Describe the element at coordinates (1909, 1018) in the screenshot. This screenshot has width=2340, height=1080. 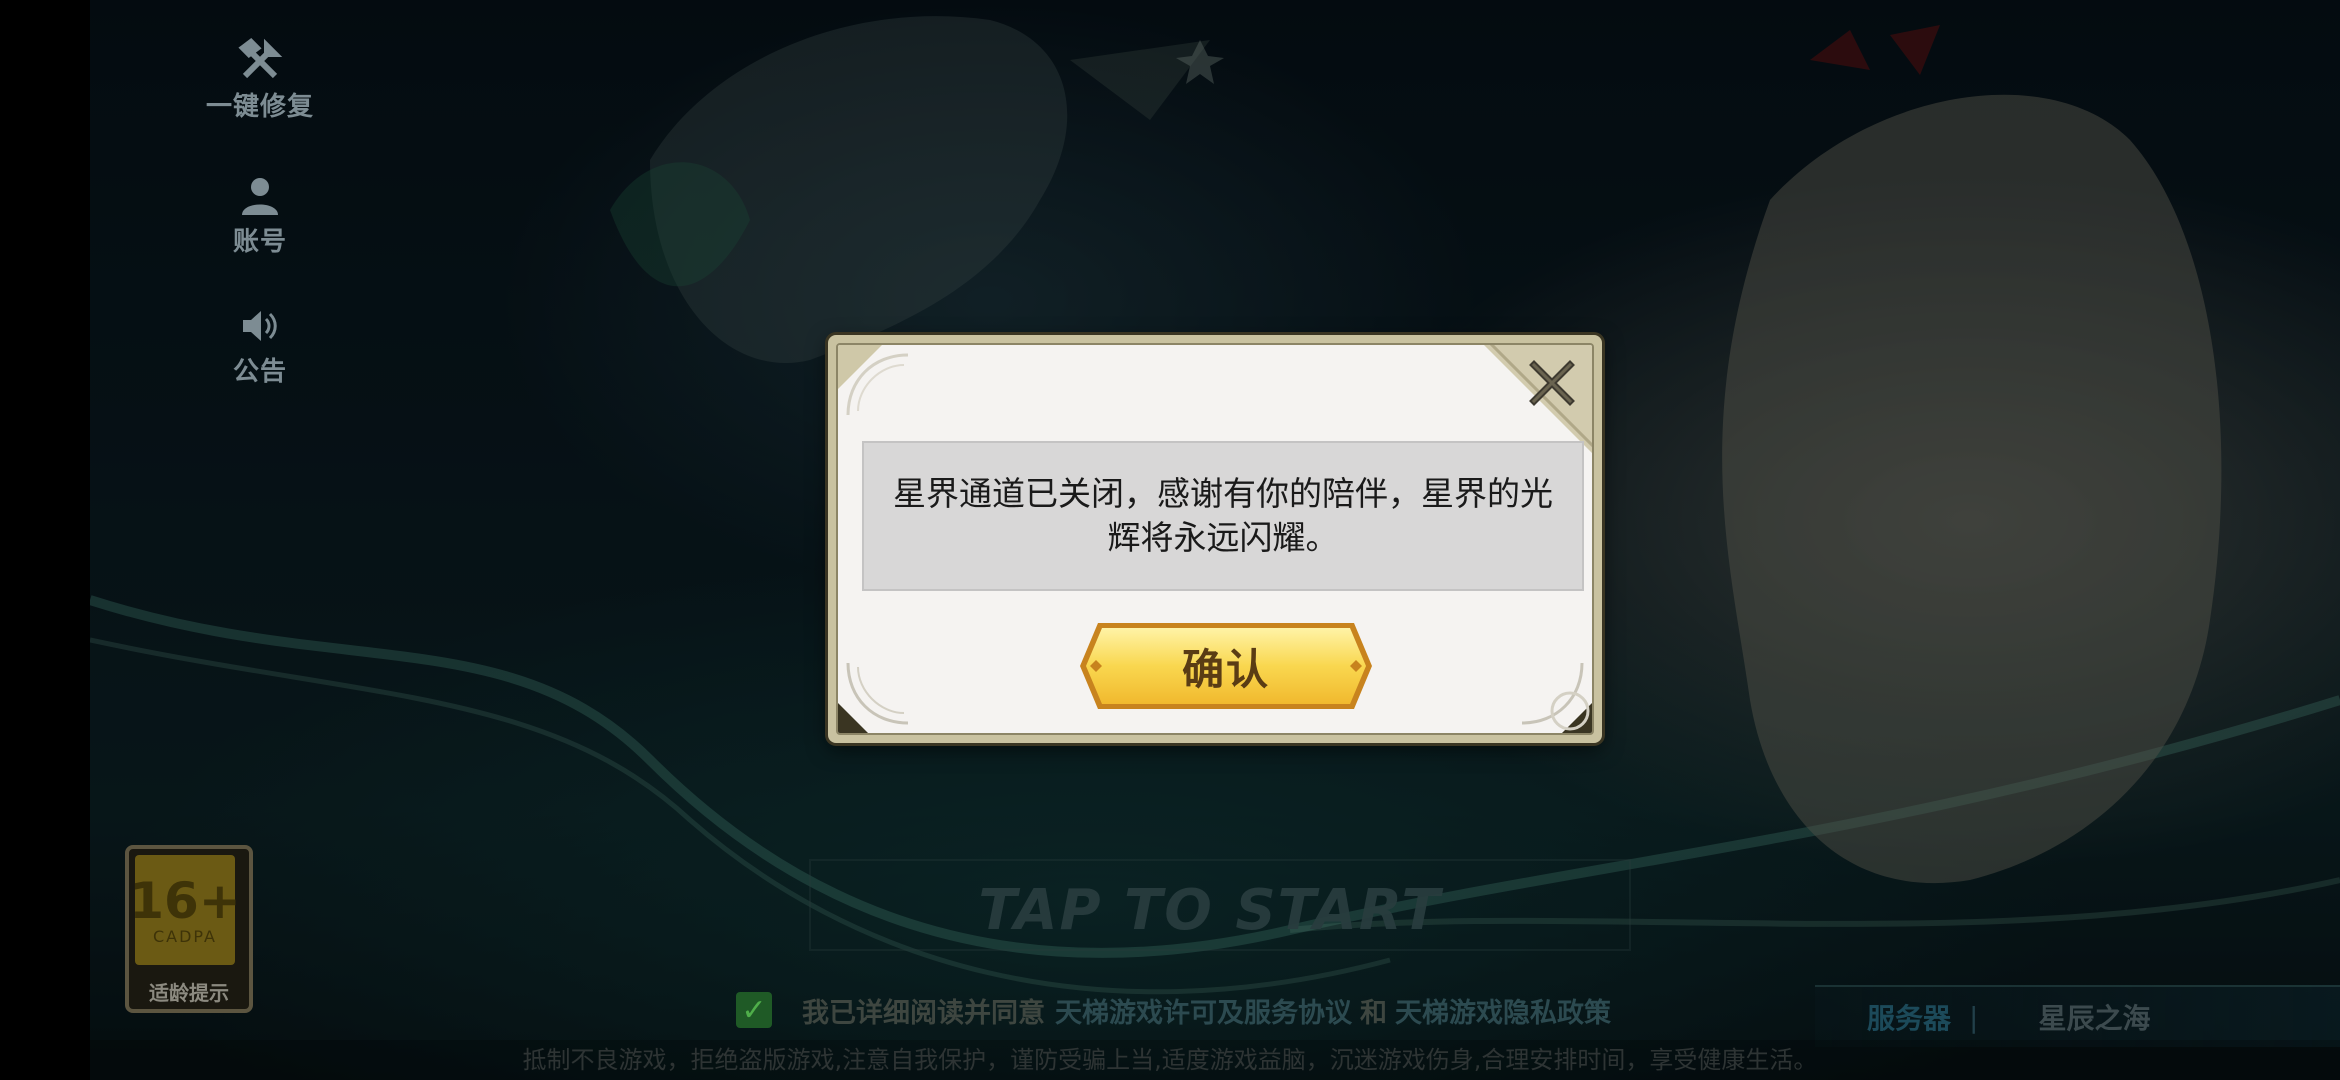
I see `server-label: 服务器` at that location.